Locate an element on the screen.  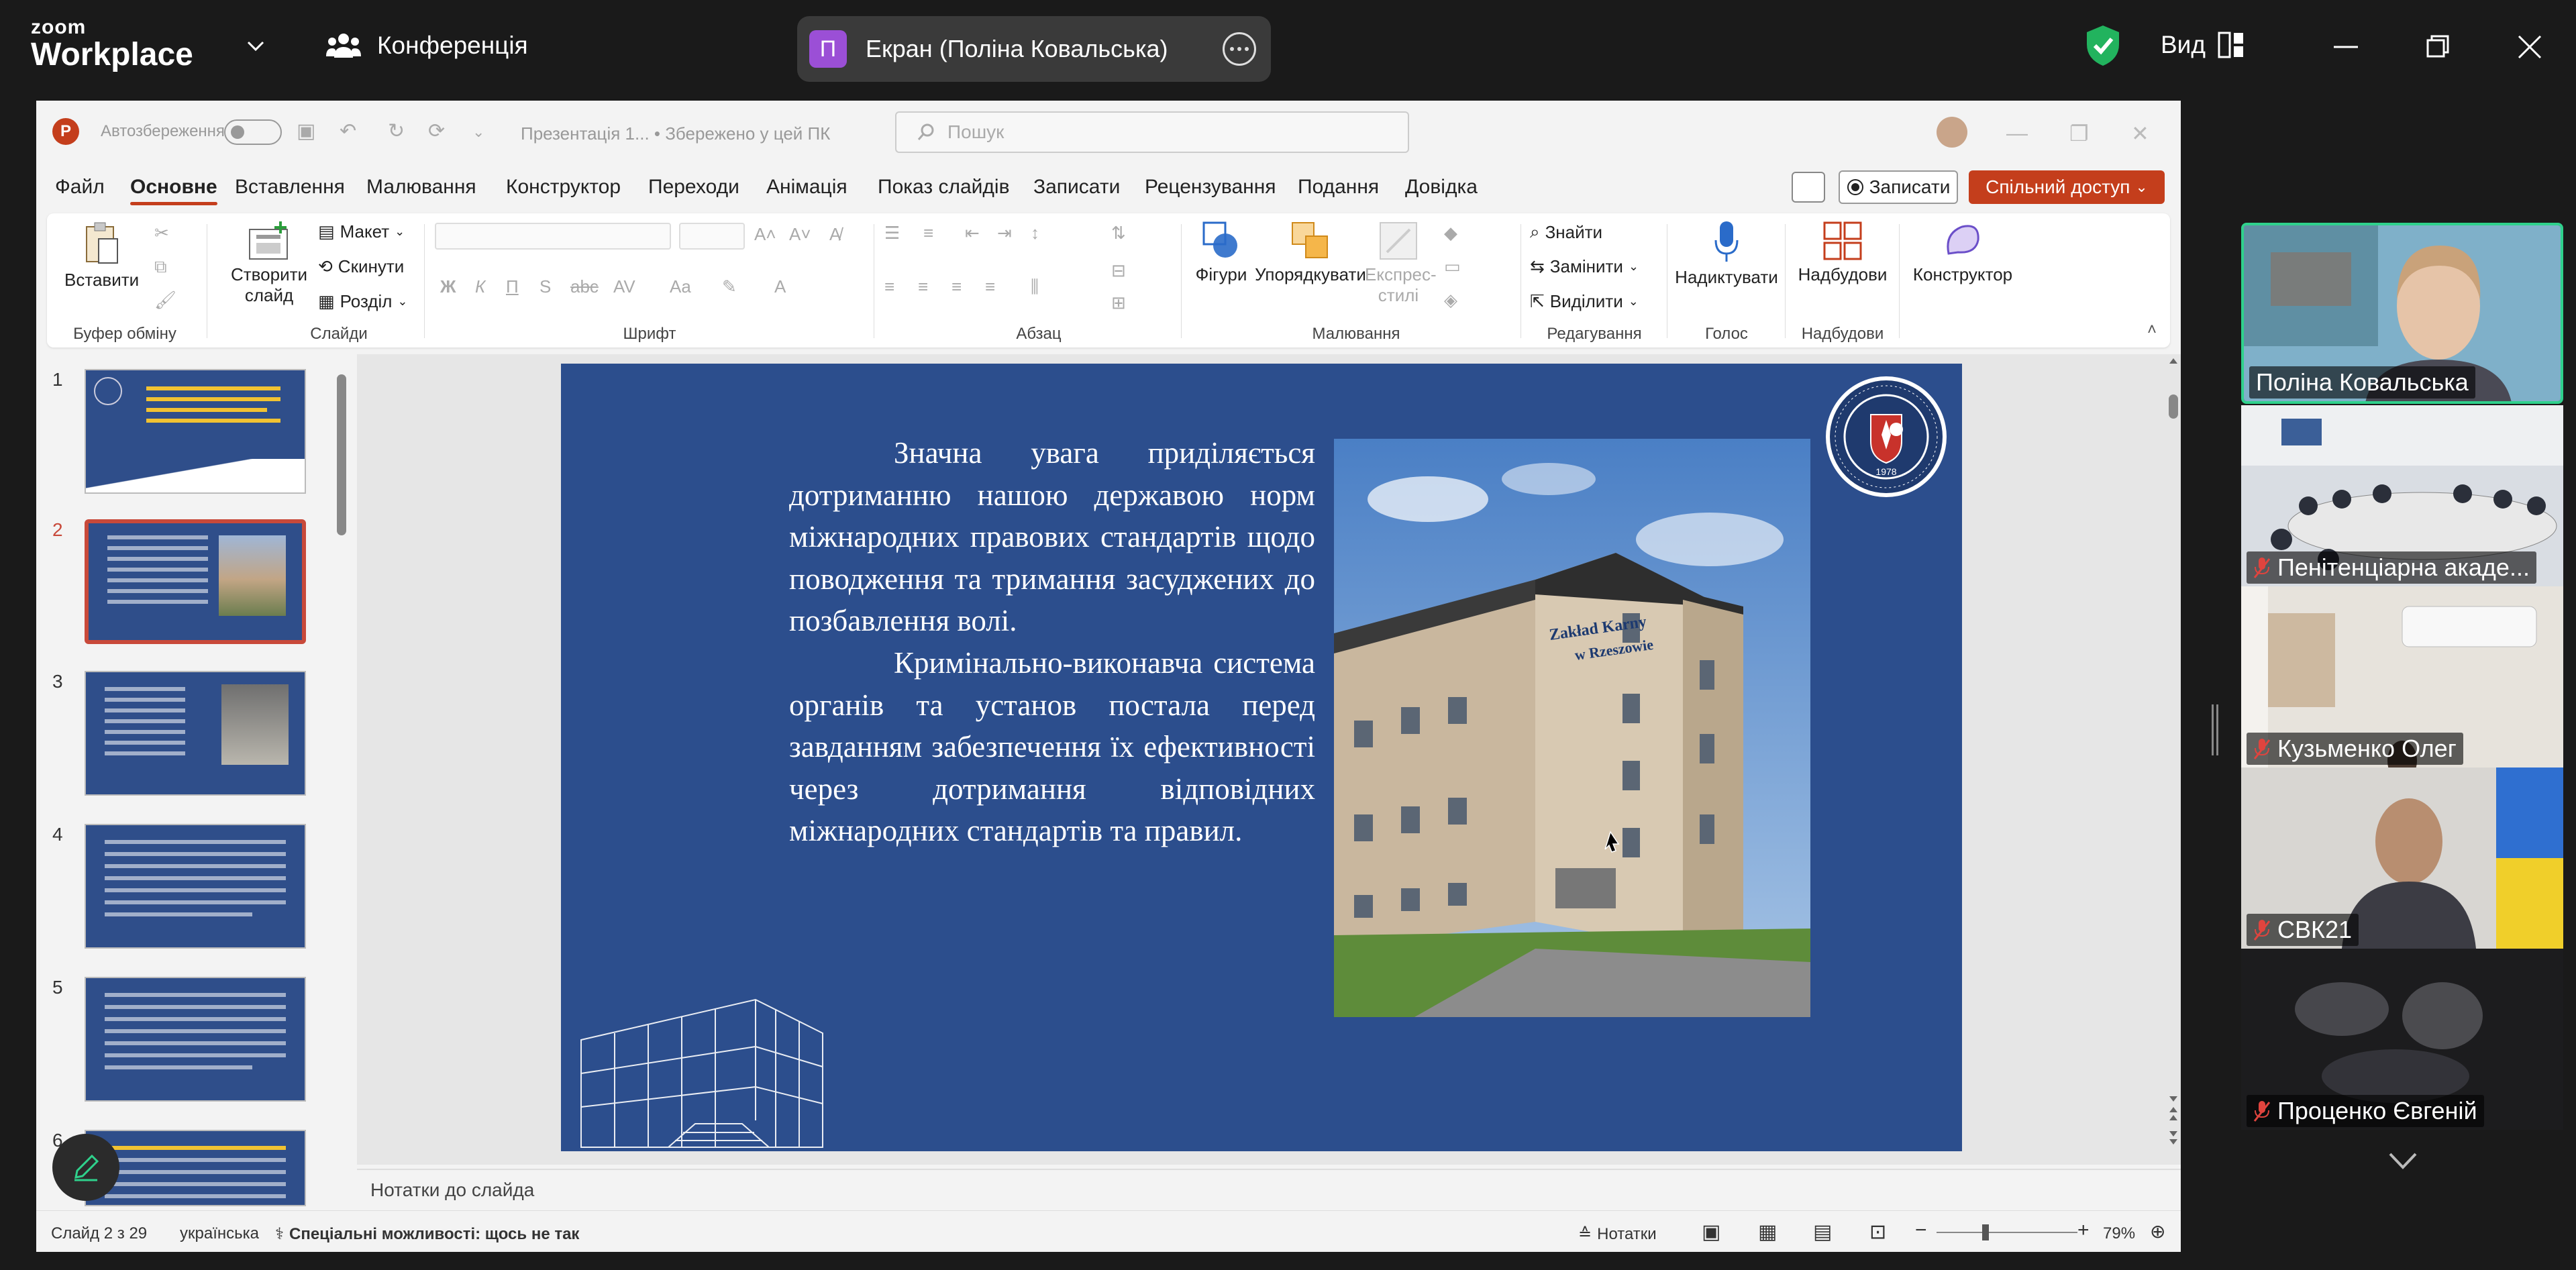
slide-thumbnail-selected is located at coordinates (195, 581).